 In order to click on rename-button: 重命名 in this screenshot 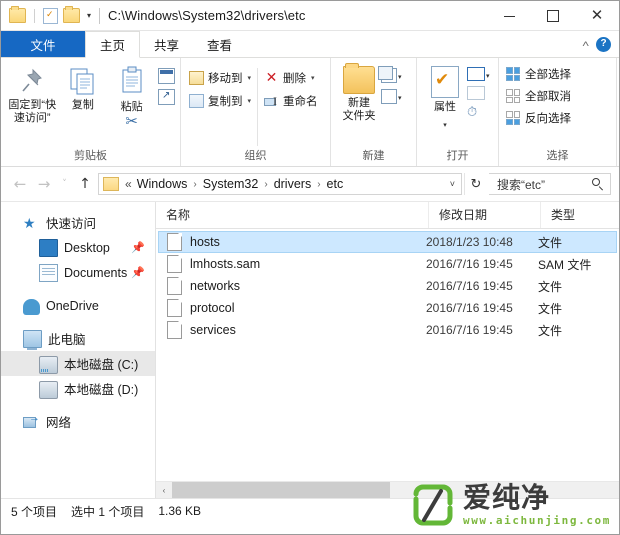, I will do `click(291, 101)`.